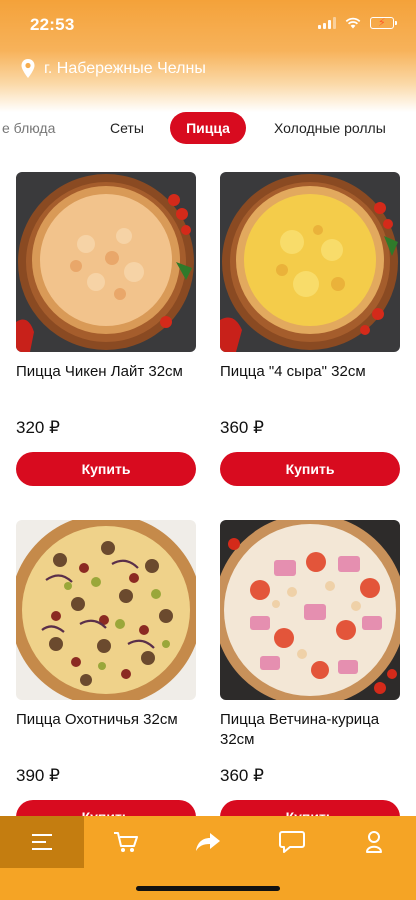  What do you see at coordinates (300, 729) in the screenshot?
I see `product-name: Пицца Ветчина-курица 32см` at bounding box center [300, 729].